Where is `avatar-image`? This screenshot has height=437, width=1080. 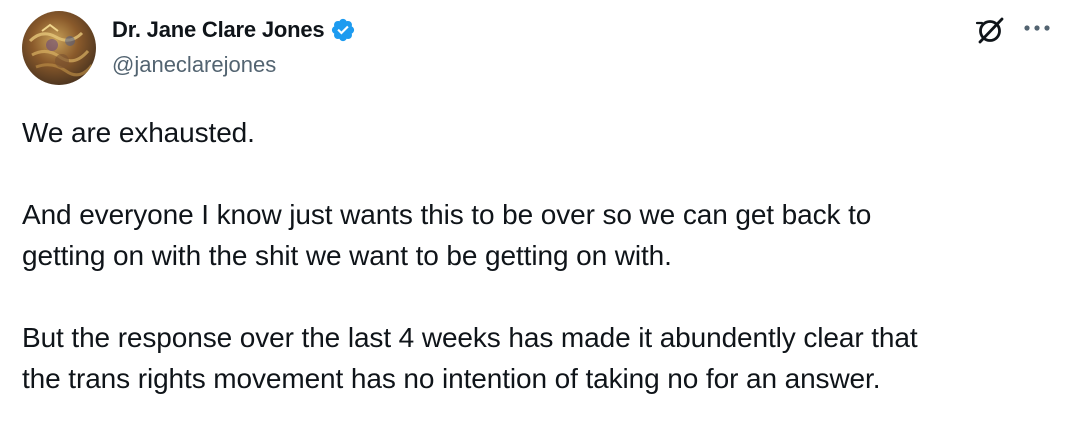
avatar-image is located at coordinates (59, 48).